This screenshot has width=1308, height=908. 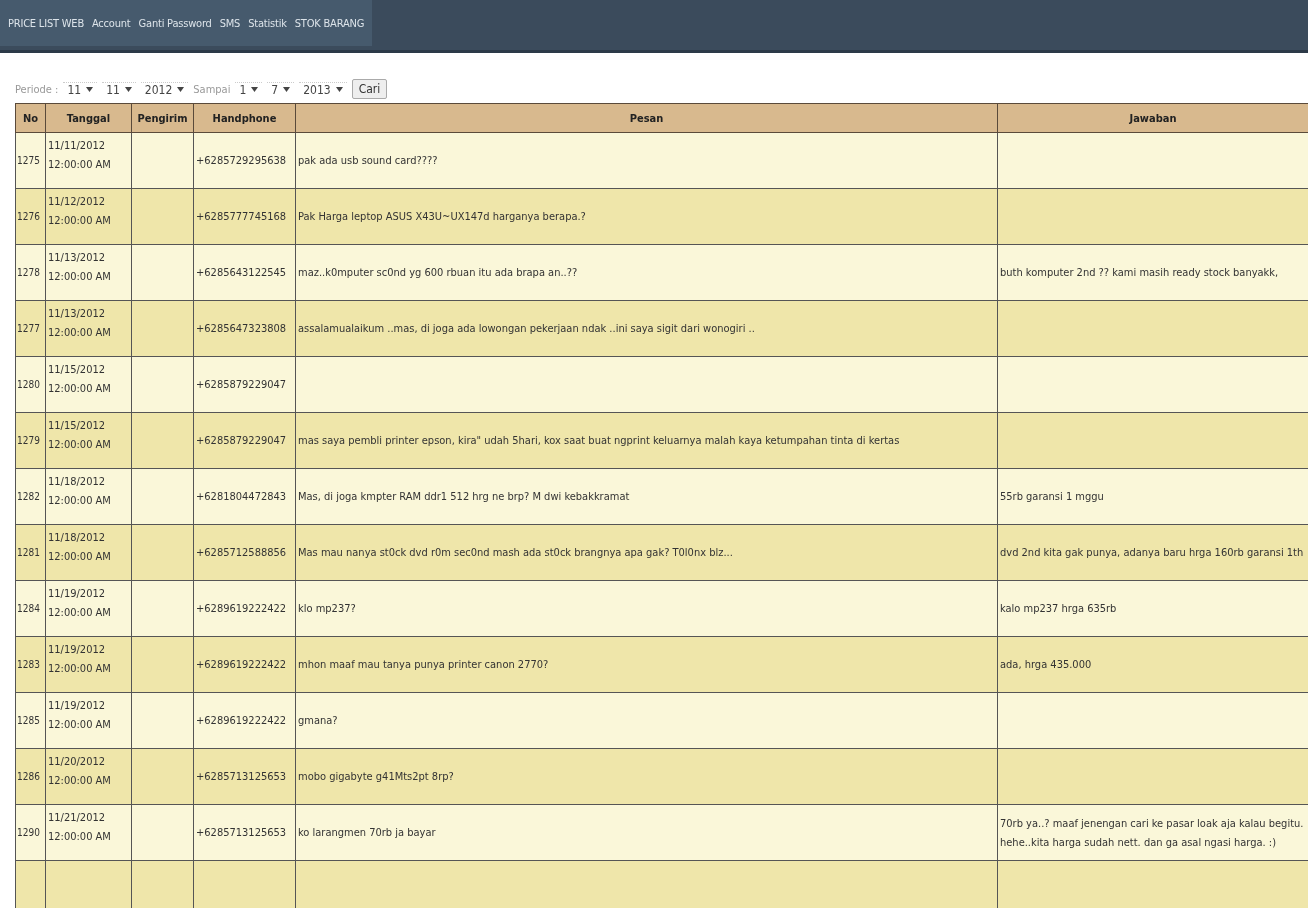 I want to click on nav-link: Statistik, so click(x=267, y=23).